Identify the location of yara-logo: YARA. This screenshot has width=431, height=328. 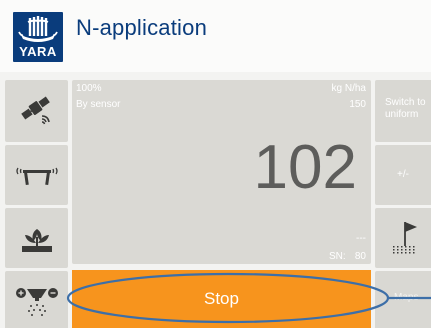
(38, 37).